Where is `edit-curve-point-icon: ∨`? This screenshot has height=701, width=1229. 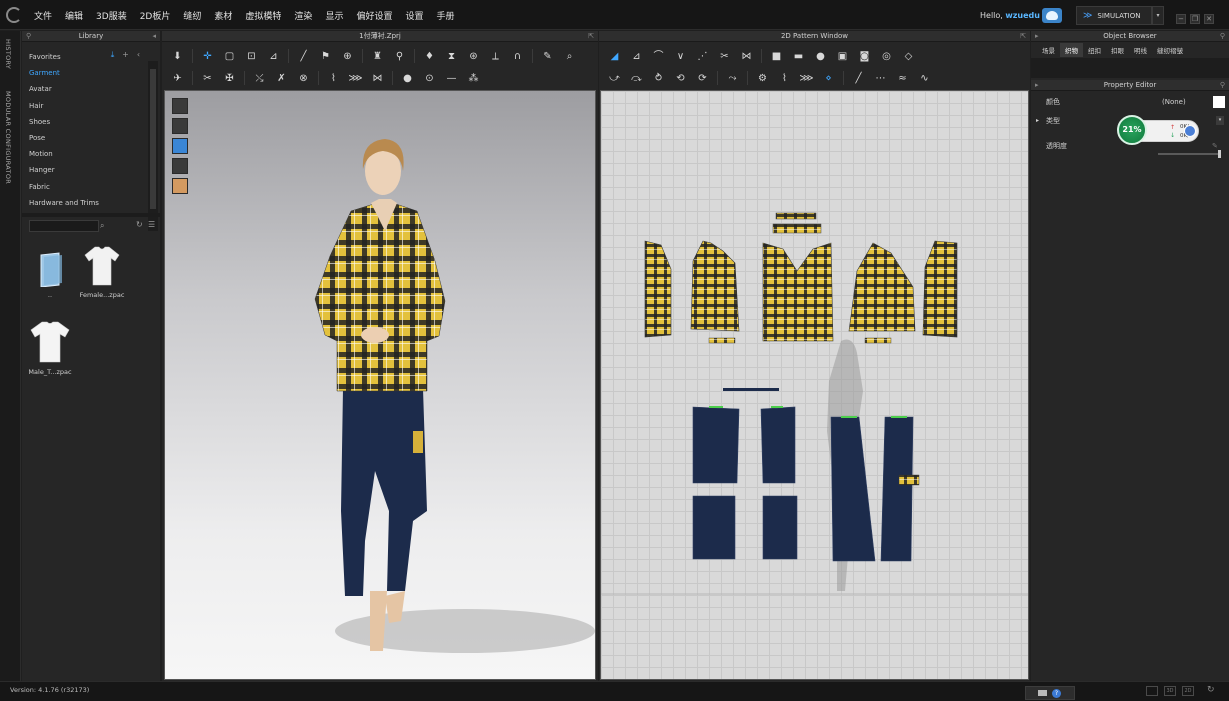 edit-curve-point-icon: ∨ is located at coordinates (680, 56).